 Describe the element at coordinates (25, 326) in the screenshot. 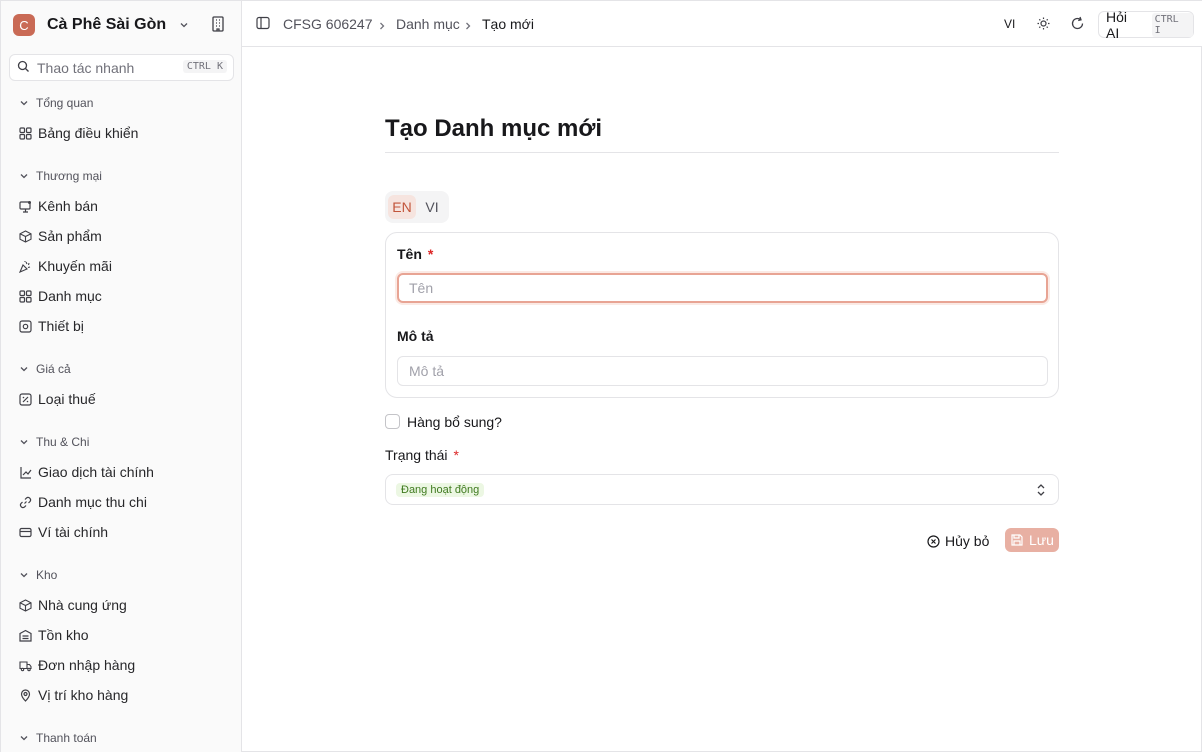

I see `device-icon` at that location.